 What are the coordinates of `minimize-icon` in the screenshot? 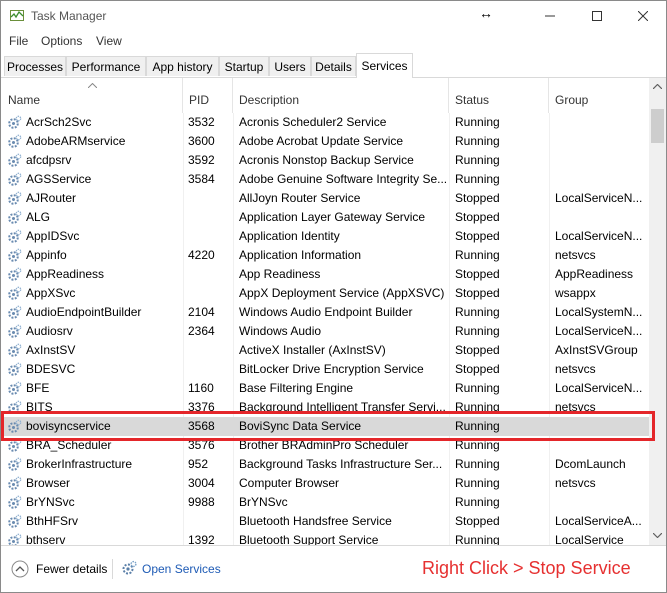 It's located at (550, 16).